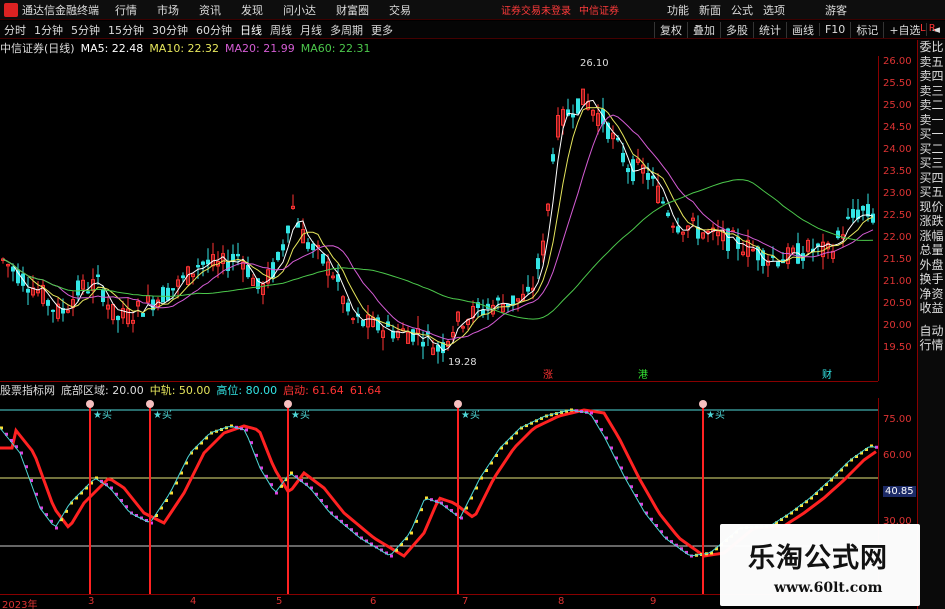 This screenshot has width=945, height=609. Describe the element at coordinates (281, 30) in the screenshot. I see `period-weekly: 周线` at that location.